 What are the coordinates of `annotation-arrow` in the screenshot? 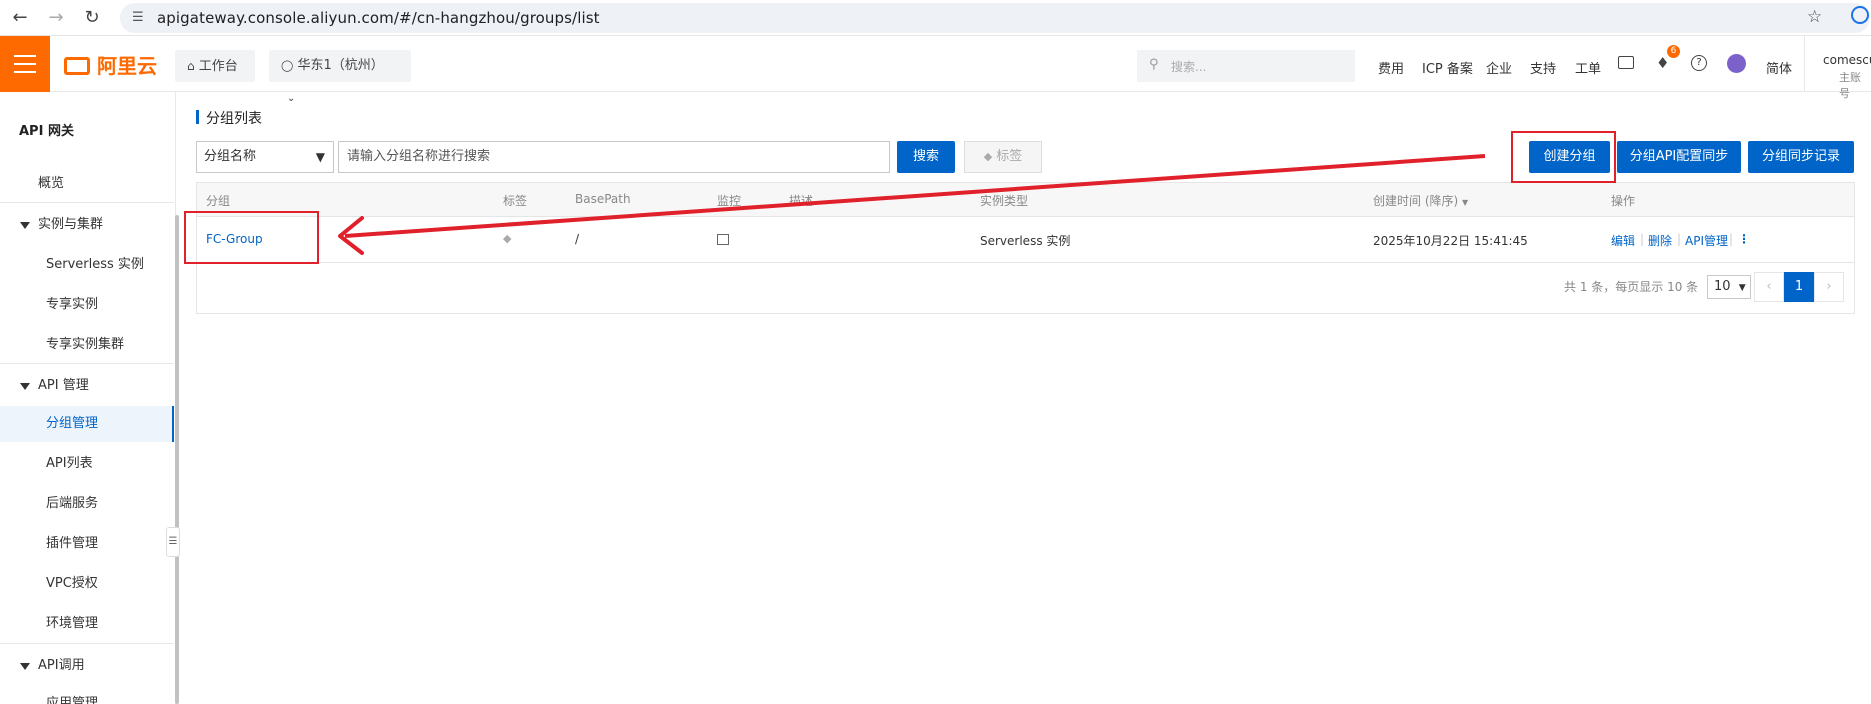 It's located at (912, 204).